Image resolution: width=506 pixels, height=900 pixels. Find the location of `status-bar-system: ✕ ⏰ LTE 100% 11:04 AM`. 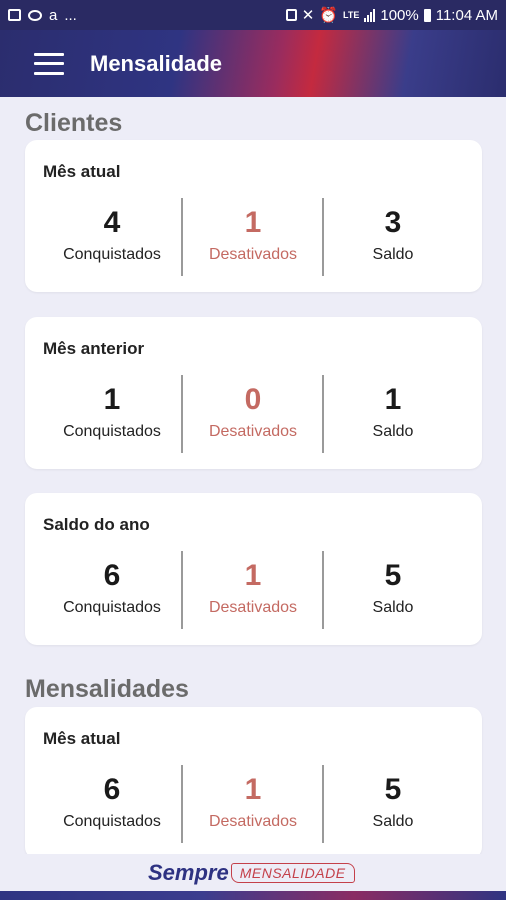

status-bar-system: ✕ ⏰ LTE 100% 11:04 AM is located at coordinates (391, 15).